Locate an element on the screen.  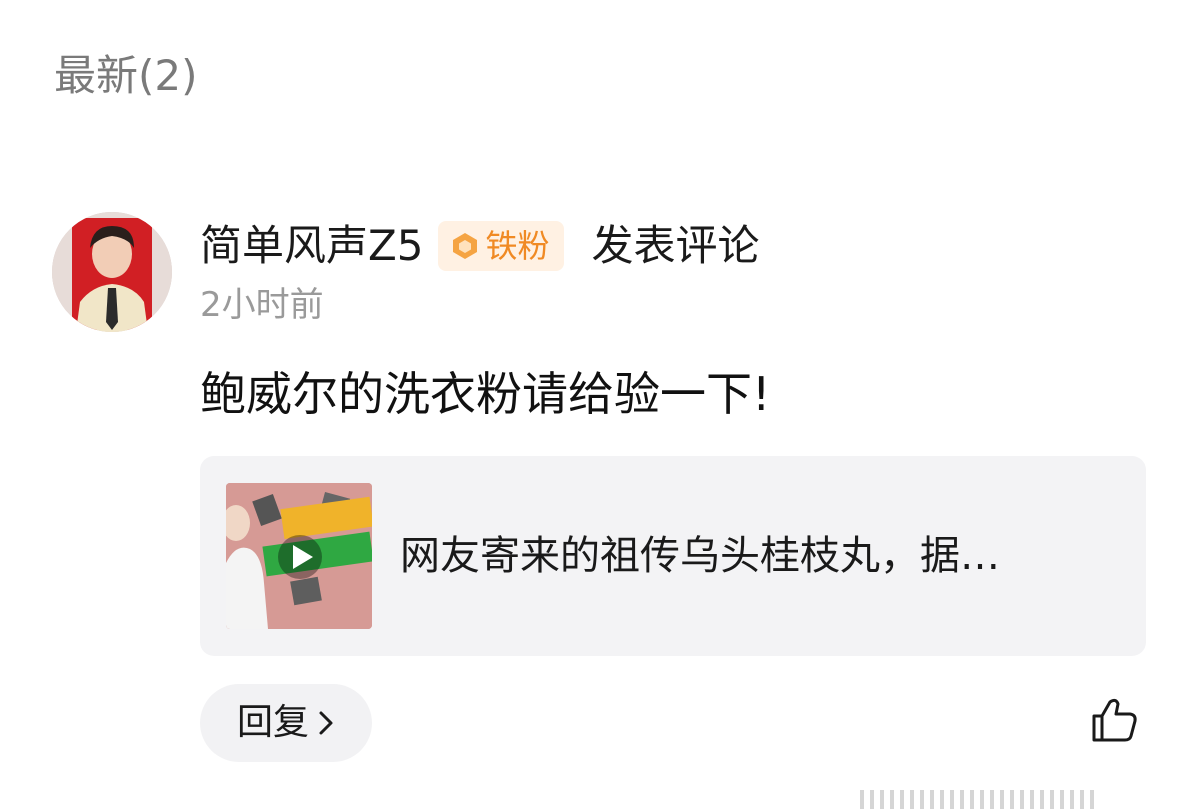
fan-badge: 铁粉 is located at coordinates (500, 246).